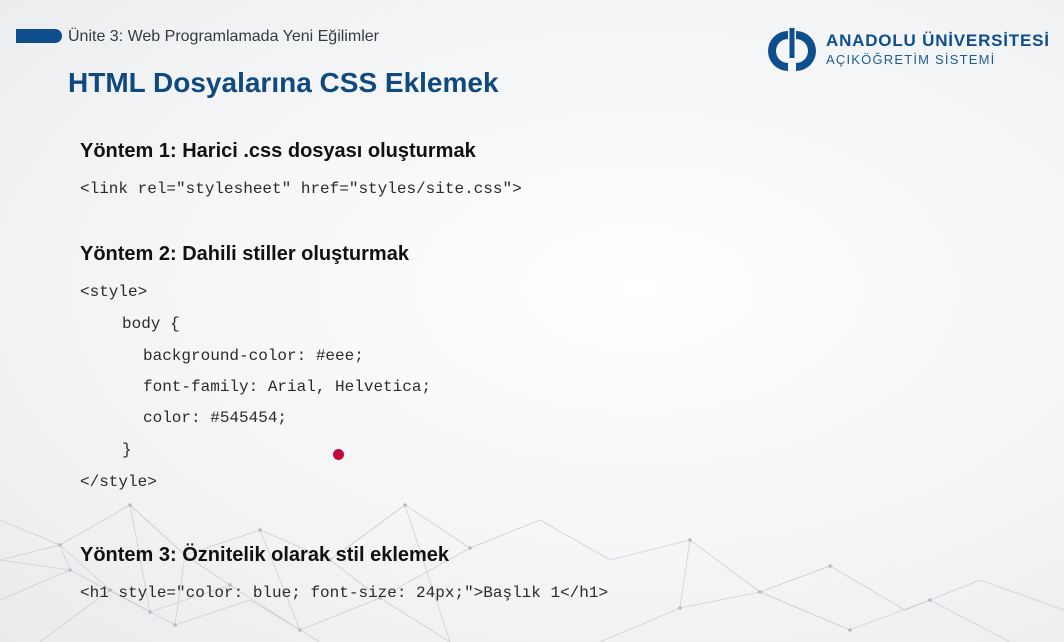 The width and height of the screenshot is (1064, 642). Describe the element at coordinates (114, 292) in the screenshot. I see `code-line: <style>` at that location.